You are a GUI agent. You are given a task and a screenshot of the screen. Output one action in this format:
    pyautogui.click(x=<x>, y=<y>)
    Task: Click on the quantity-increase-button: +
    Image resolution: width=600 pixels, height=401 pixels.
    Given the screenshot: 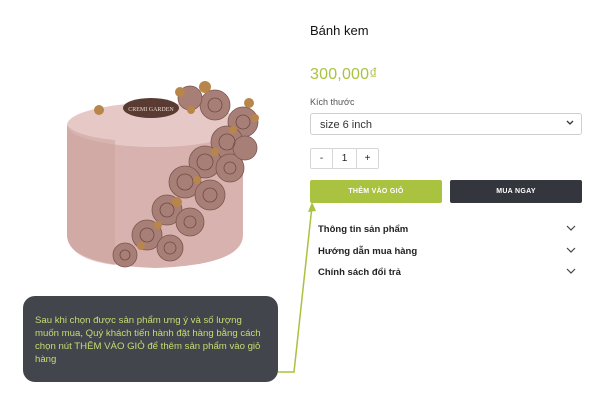 What is the action you would take?
    pyautogui.click(x=367, y=158)
    